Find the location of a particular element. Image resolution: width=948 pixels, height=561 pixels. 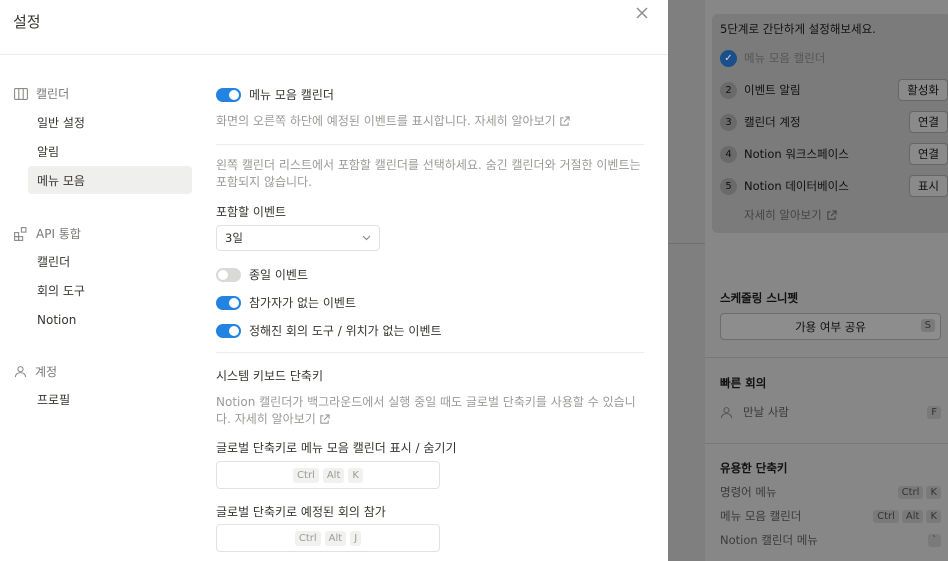

onboarding-step: 5 Notion 데이터베이스 표시 is located at coordinates (834, 186).